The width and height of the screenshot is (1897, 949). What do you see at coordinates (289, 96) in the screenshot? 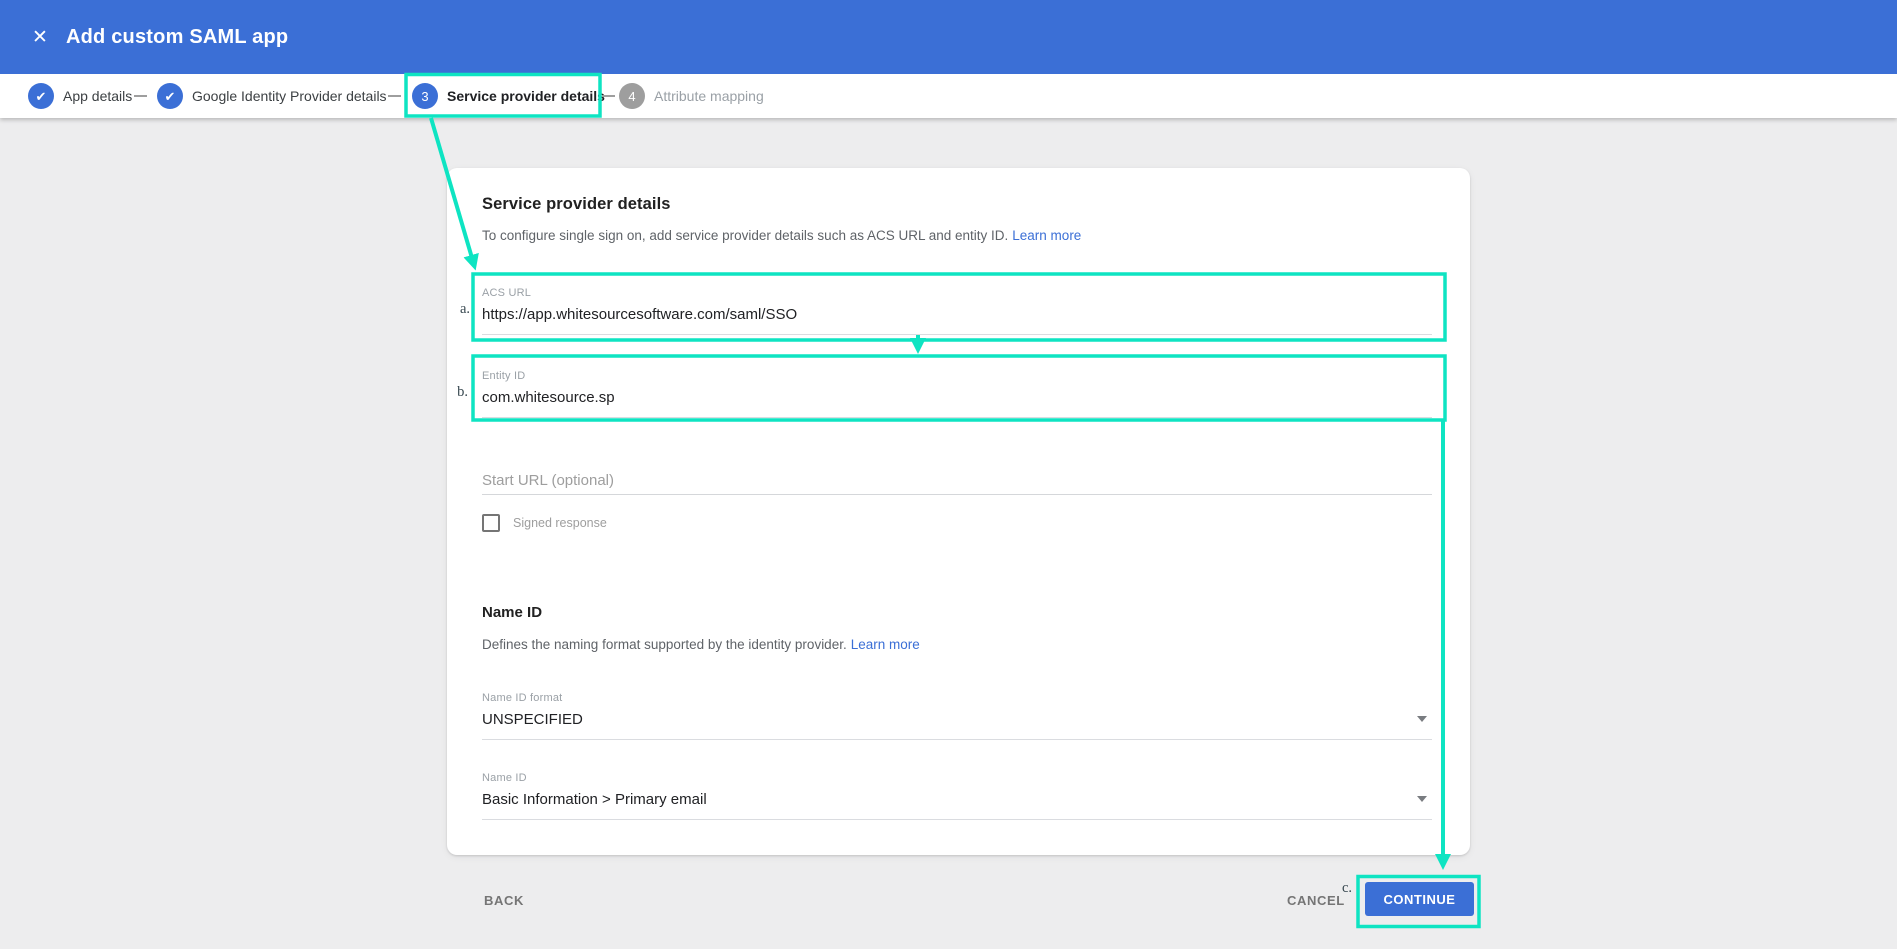
I see `step-label: Google Identity Provider details` at bounding box center [289, 96].